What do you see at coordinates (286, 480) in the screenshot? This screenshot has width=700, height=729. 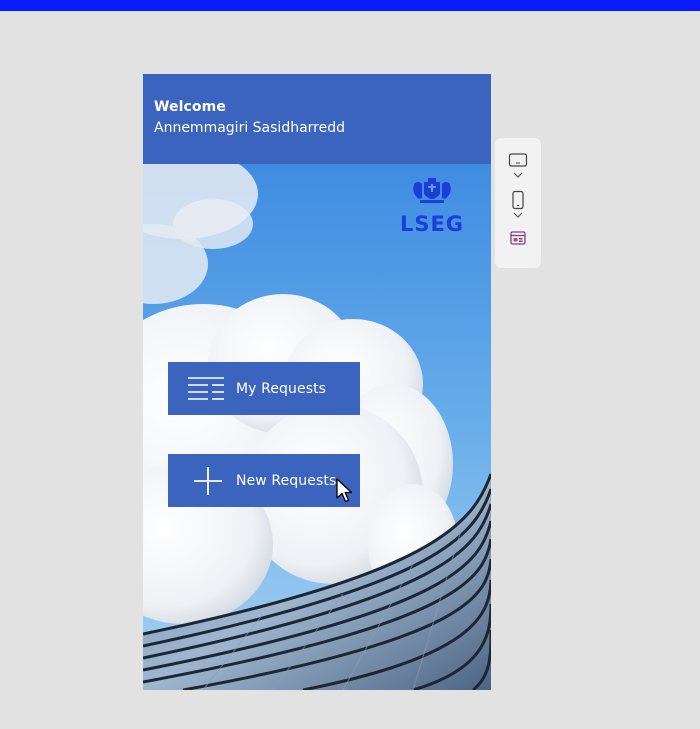 I see `new-requests-label: New Requests` at bounding box center [286, 480].